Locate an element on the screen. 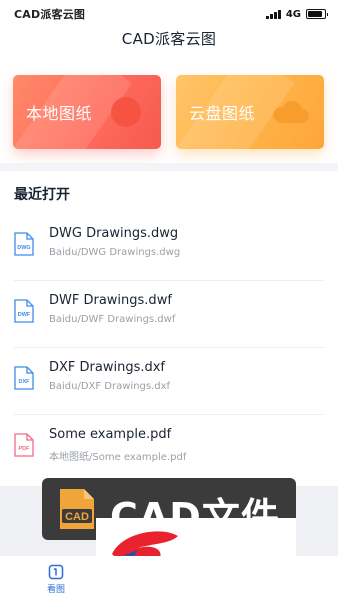 This screenshot has height=600, width=338. file-path: 本地图纸/Some example.pdf is located at coordinates (118, 457).